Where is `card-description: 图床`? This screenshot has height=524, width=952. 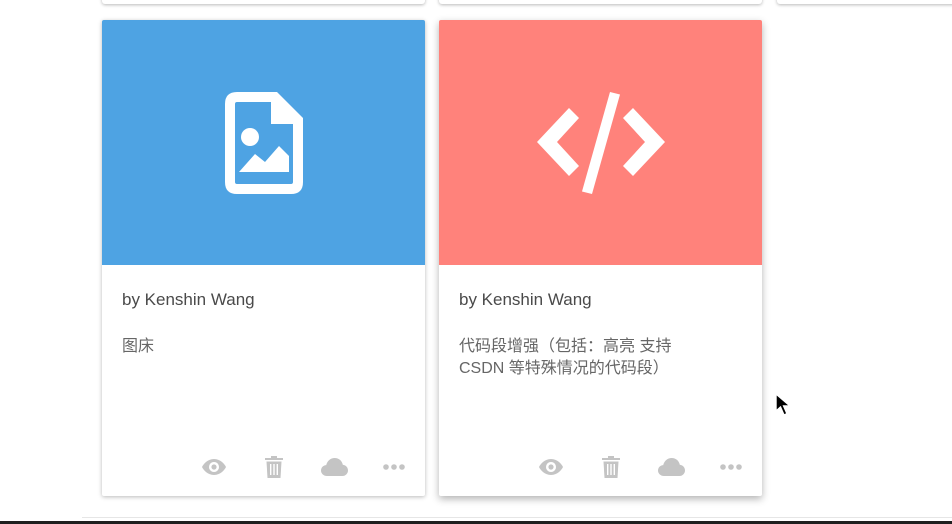
card-description: 图床 is located at coordinates (138, 346).